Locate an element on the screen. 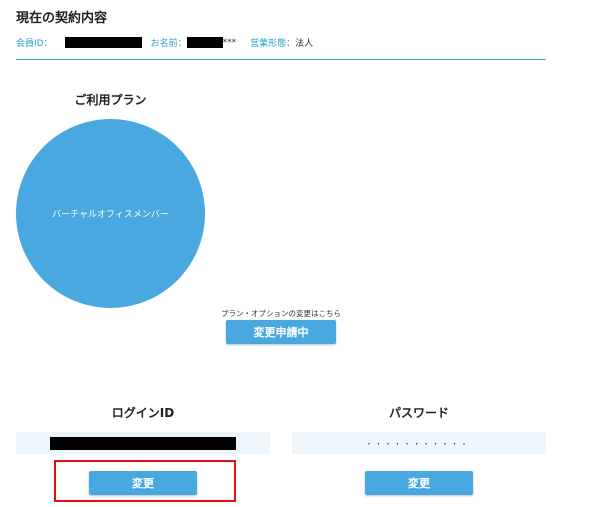  member-info-row: 会員ID： お名前： *** 営業形態： 法人 is located at coordinates (164, 42).